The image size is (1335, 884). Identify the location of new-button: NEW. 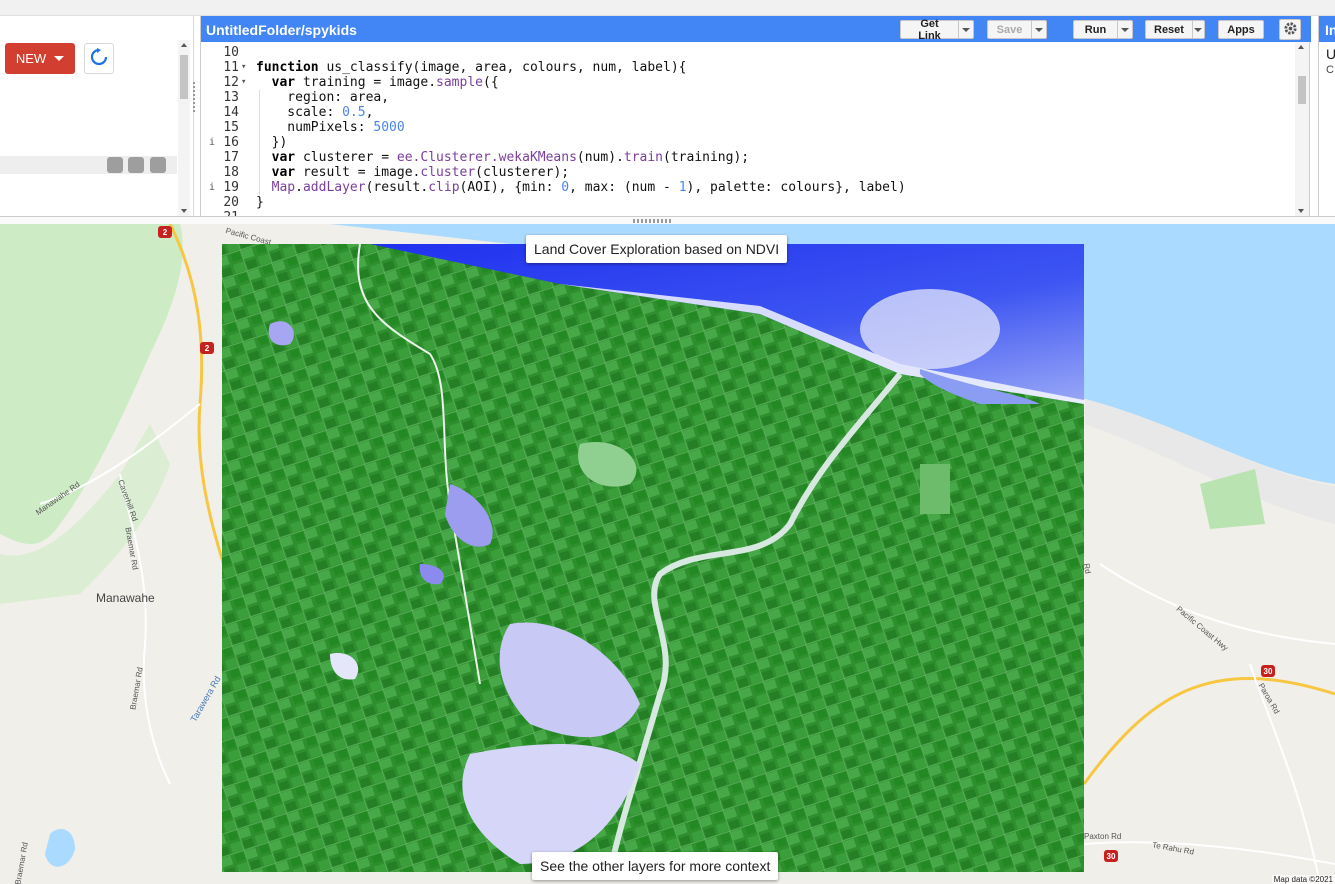
(40, 58).